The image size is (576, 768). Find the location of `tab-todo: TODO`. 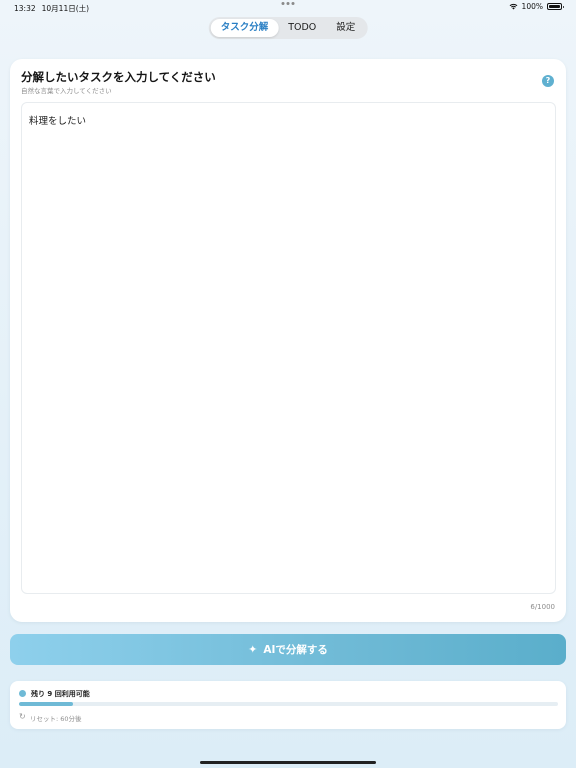

tab-todo: TODO is located at coordinates (302, 28).